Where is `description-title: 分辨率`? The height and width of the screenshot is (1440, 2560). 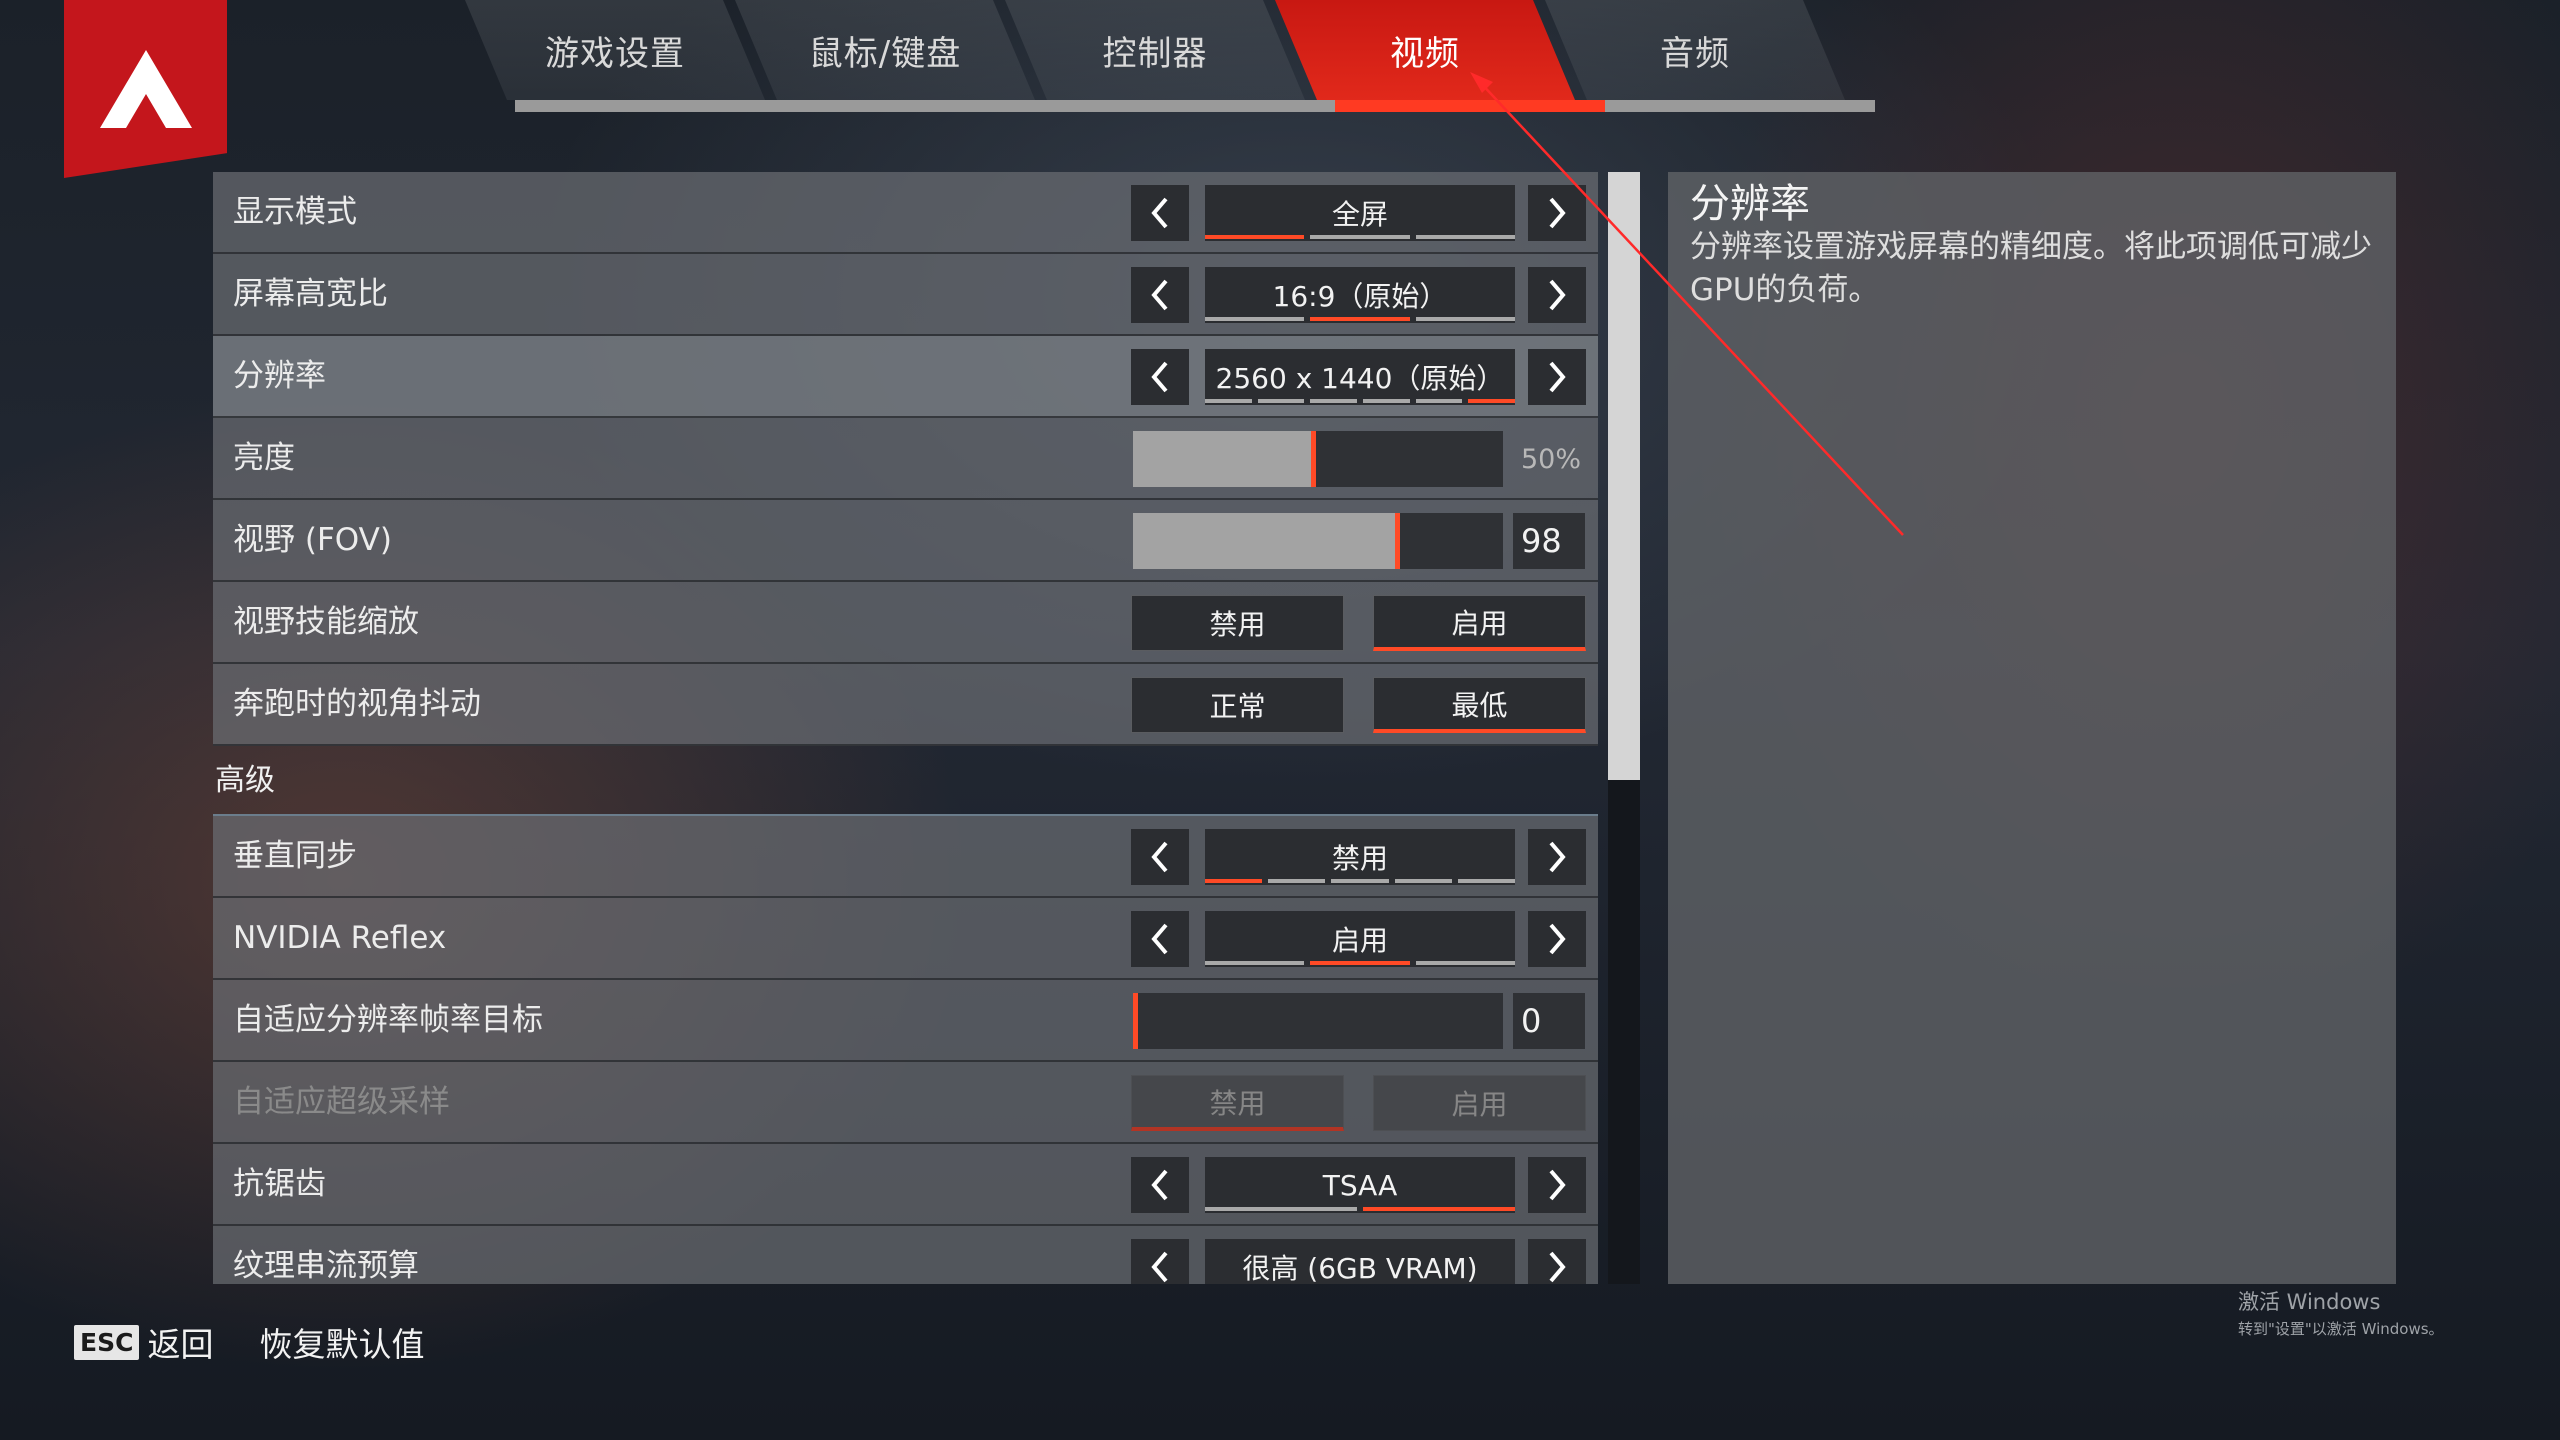 description-title: 分辨率 is located at coordinates (1750, 204).